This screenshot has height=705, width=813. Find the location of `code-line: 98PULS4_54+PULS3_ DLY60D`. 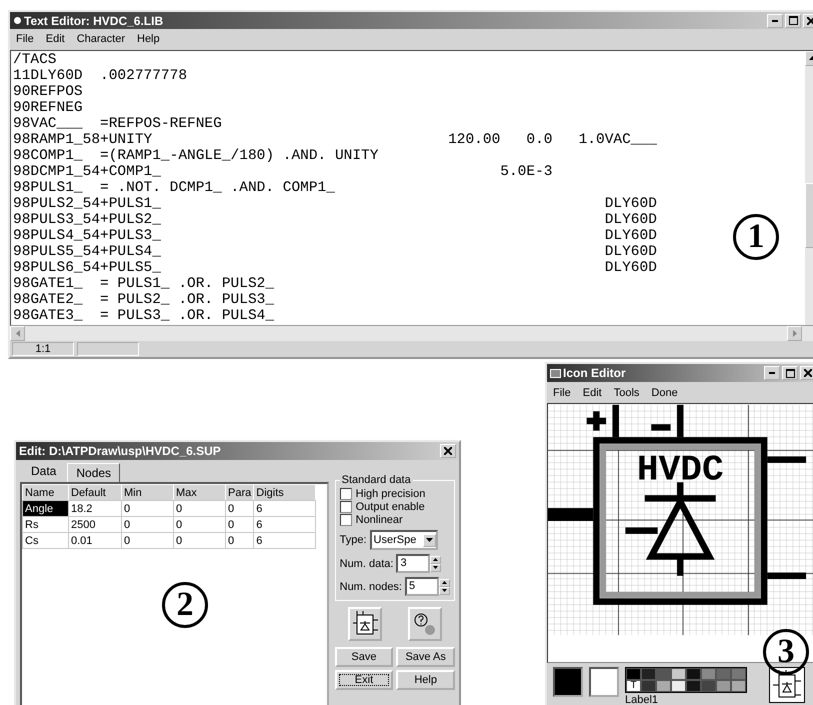

code-line: 98PULS4_54+PULS3_ DLY60D is located at coordinates (335, 236).